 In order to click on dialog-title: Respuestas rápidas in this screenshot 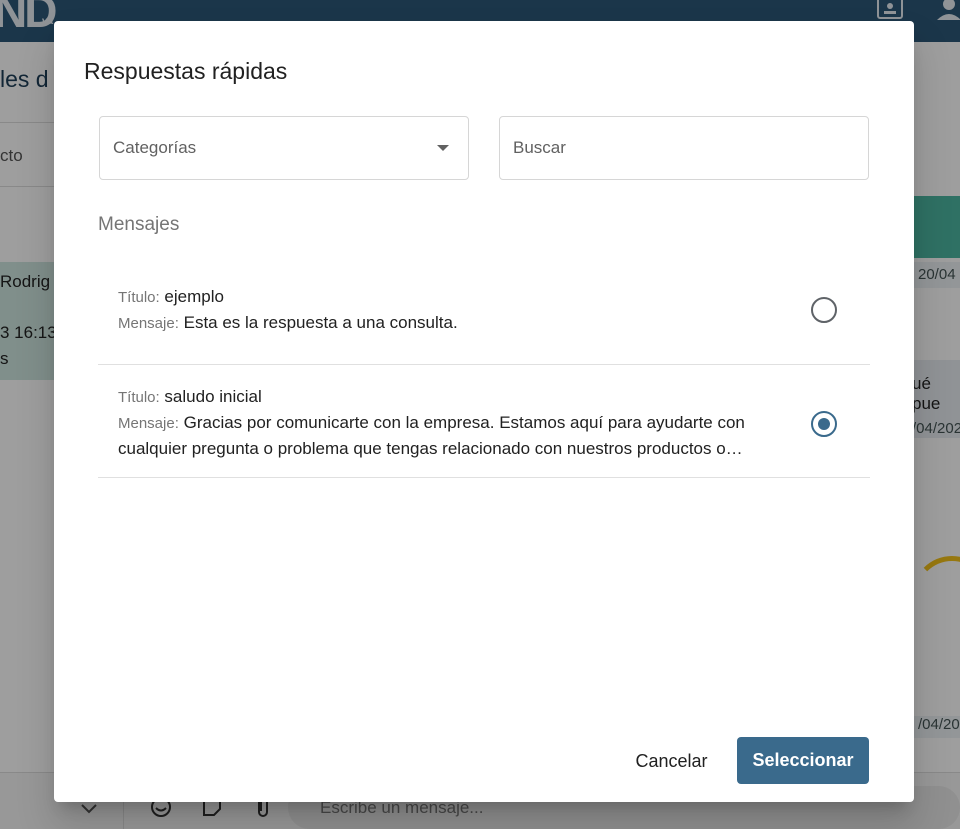, I will do `click(186, 71)`.